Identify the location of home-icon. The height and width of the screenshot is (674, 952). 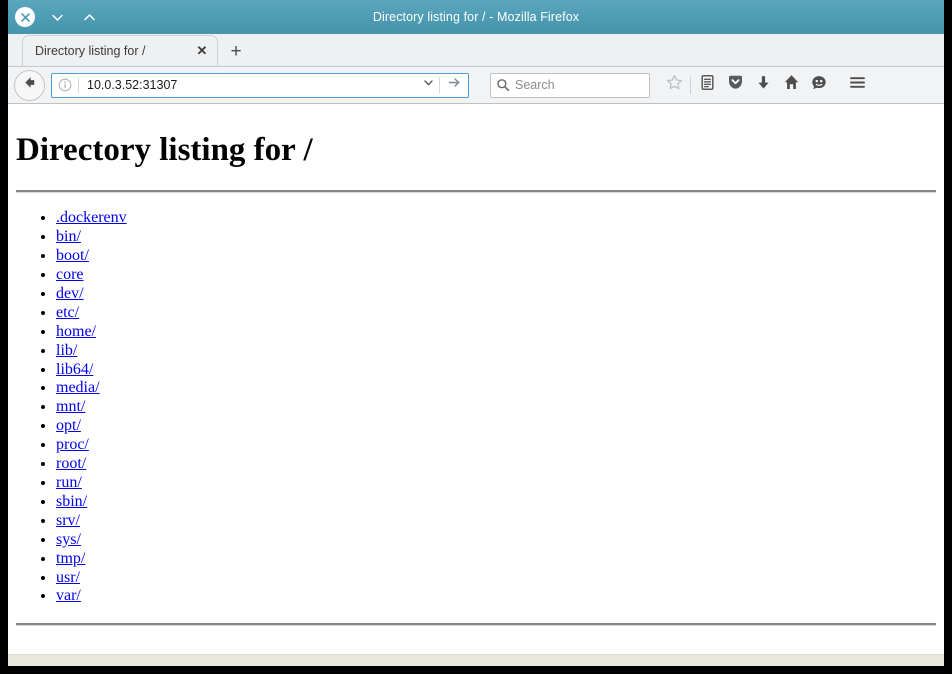
(791, 85).